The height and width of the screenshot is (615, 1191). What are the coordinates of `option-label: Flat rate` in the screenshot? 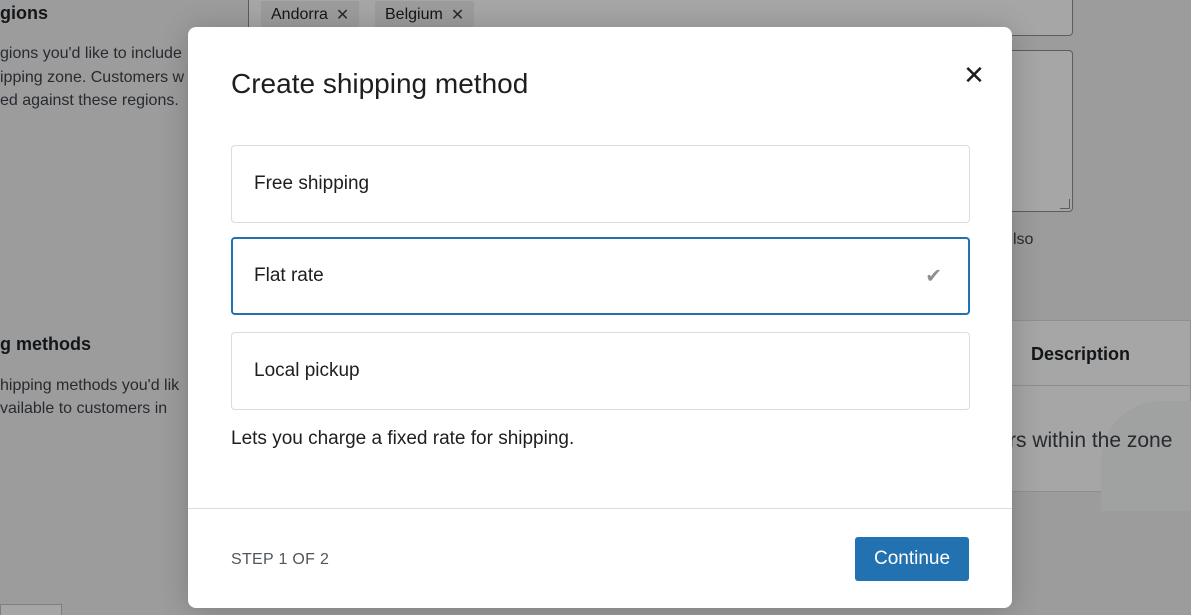 It's located at (289, 275).